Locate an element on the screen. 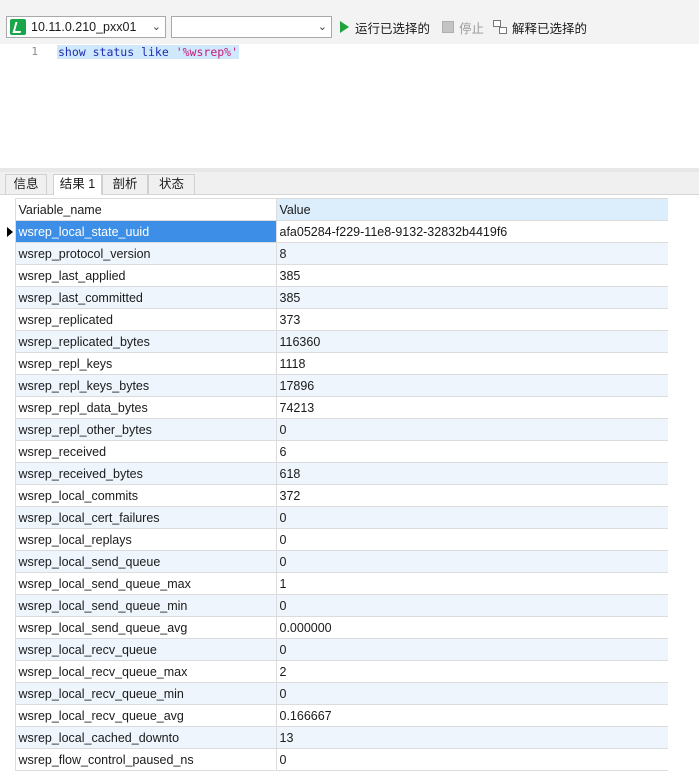 This screenshot has height=776, width=699. cell-variable-name: wsrep_local_recv_queue is located at coordinates (145, 649).